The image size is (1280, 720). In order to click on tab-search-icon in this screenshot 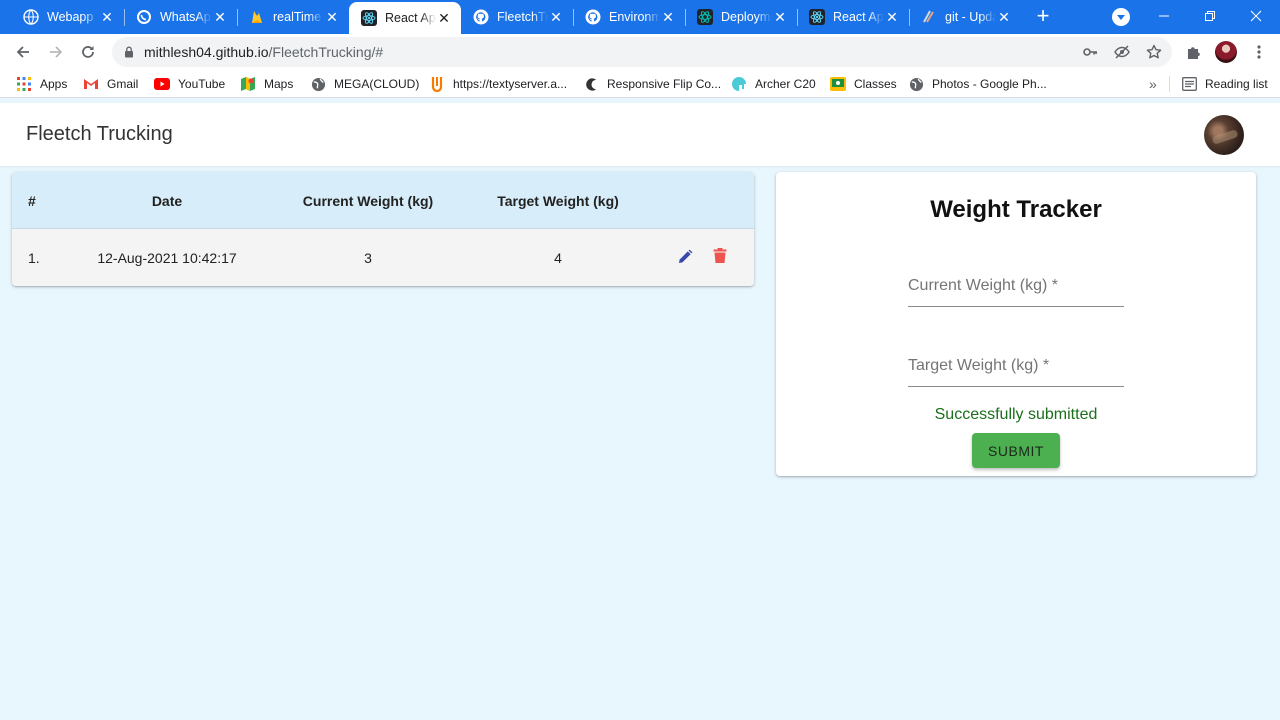, I will do `click(1121, 17)`.